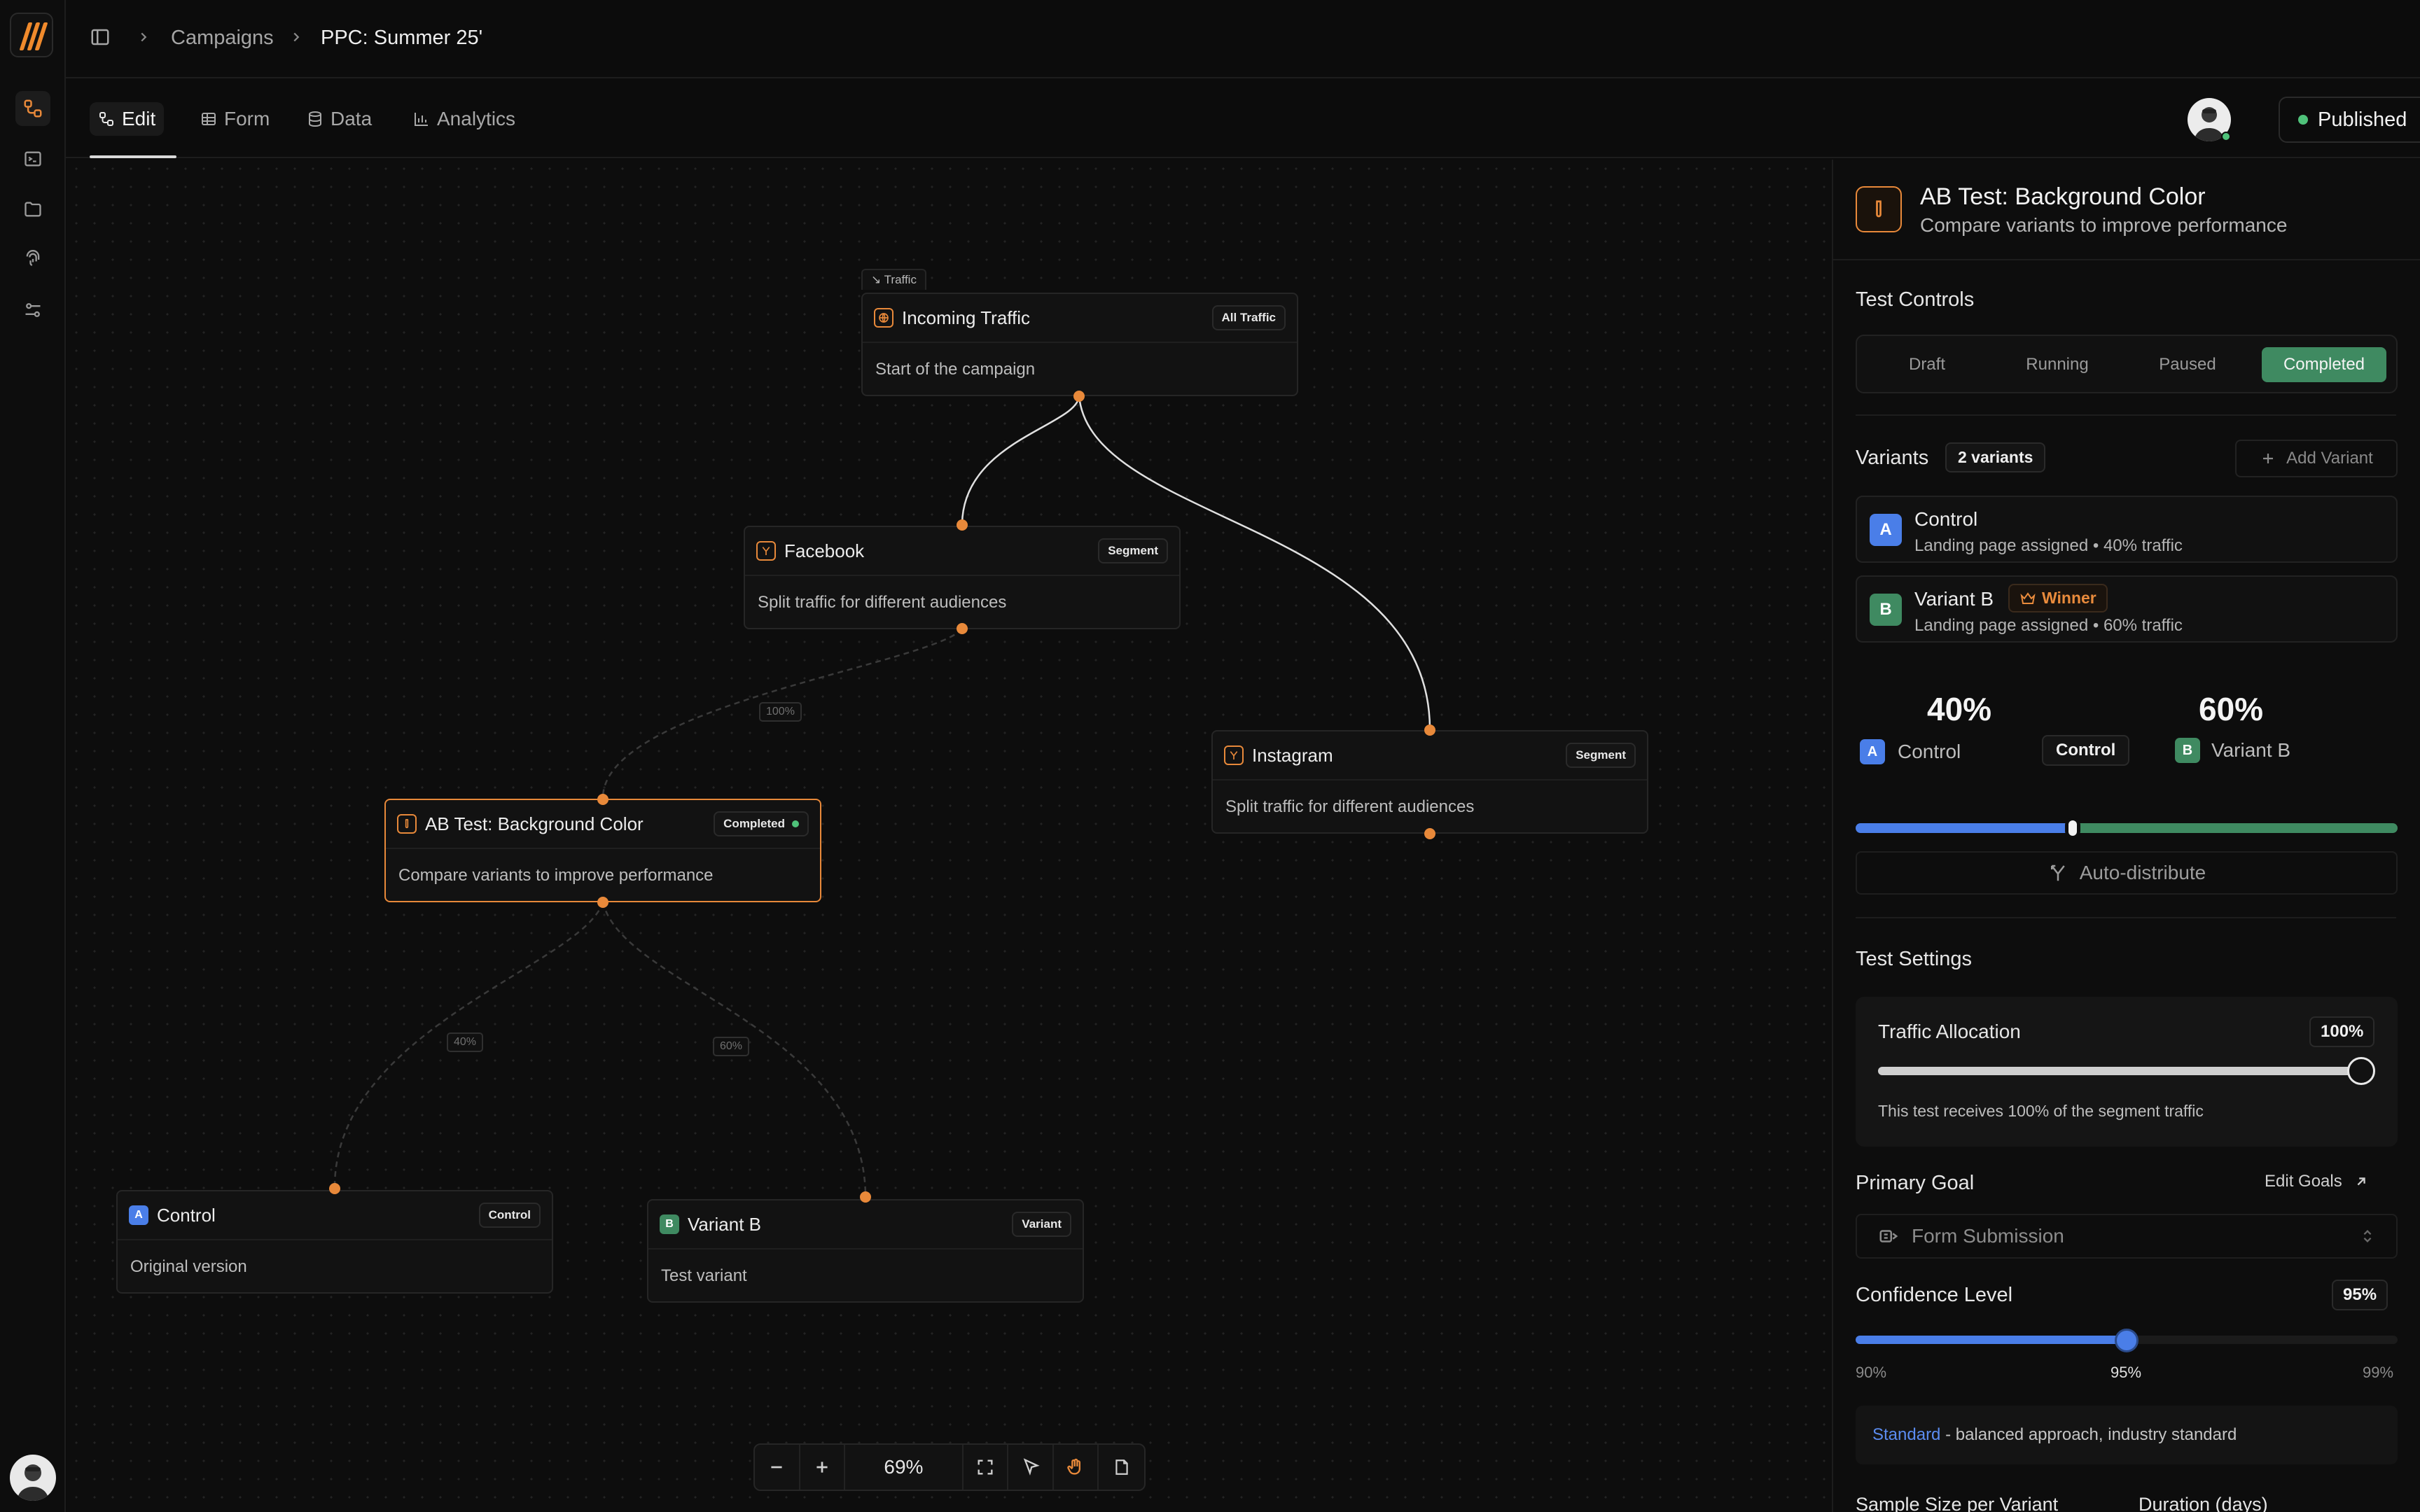 Image resolution: width=2420 pixels, height=1512 pixels. I want to click on zoom-toolbar: 69%, so click(949, 1467).